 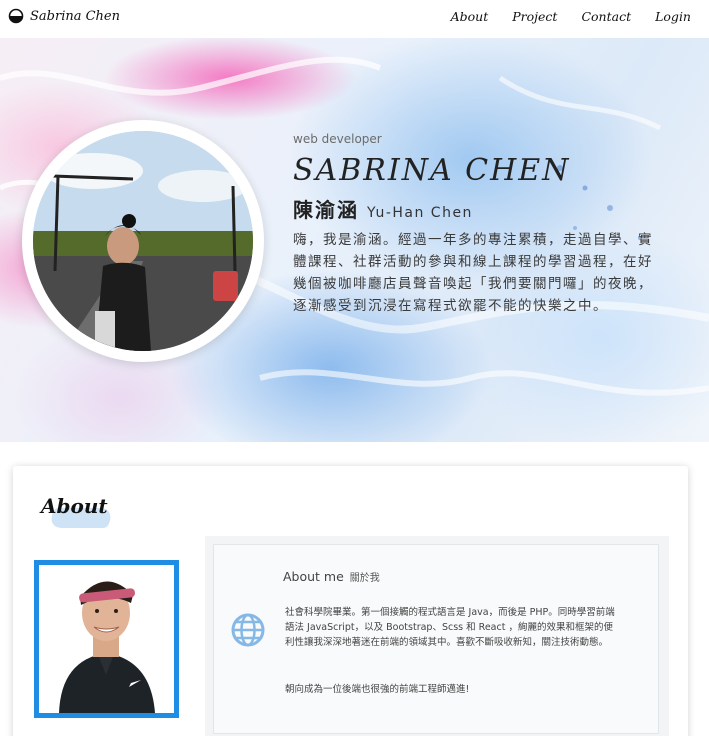 What do you see at coordinates (470, 16) in the screenshot?
I see `nav-link-about: About` at bounding box center [470, 16].